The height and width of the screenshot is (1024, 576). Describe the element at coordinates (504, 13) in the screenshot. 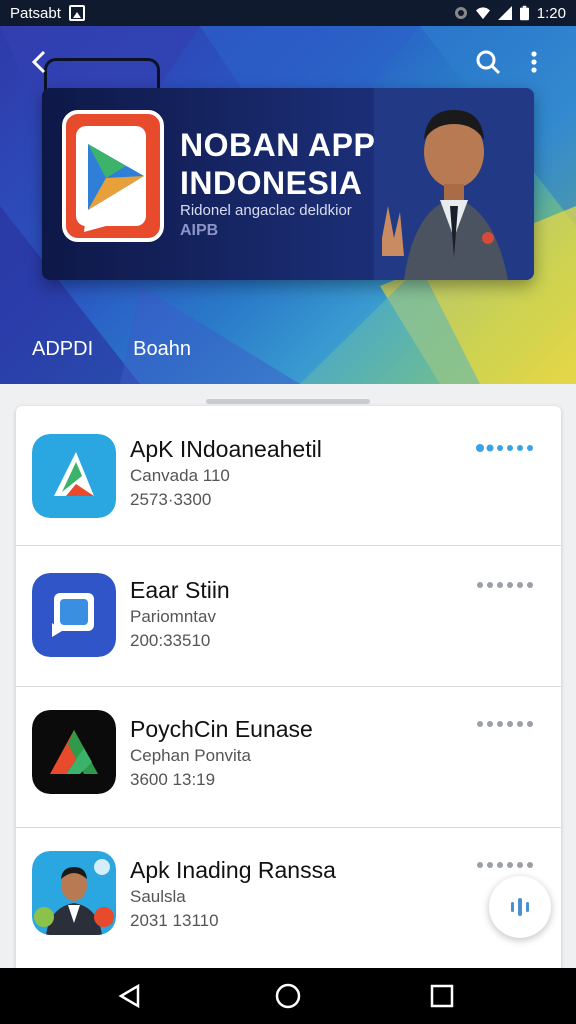

I see `signal-icon` at that location.